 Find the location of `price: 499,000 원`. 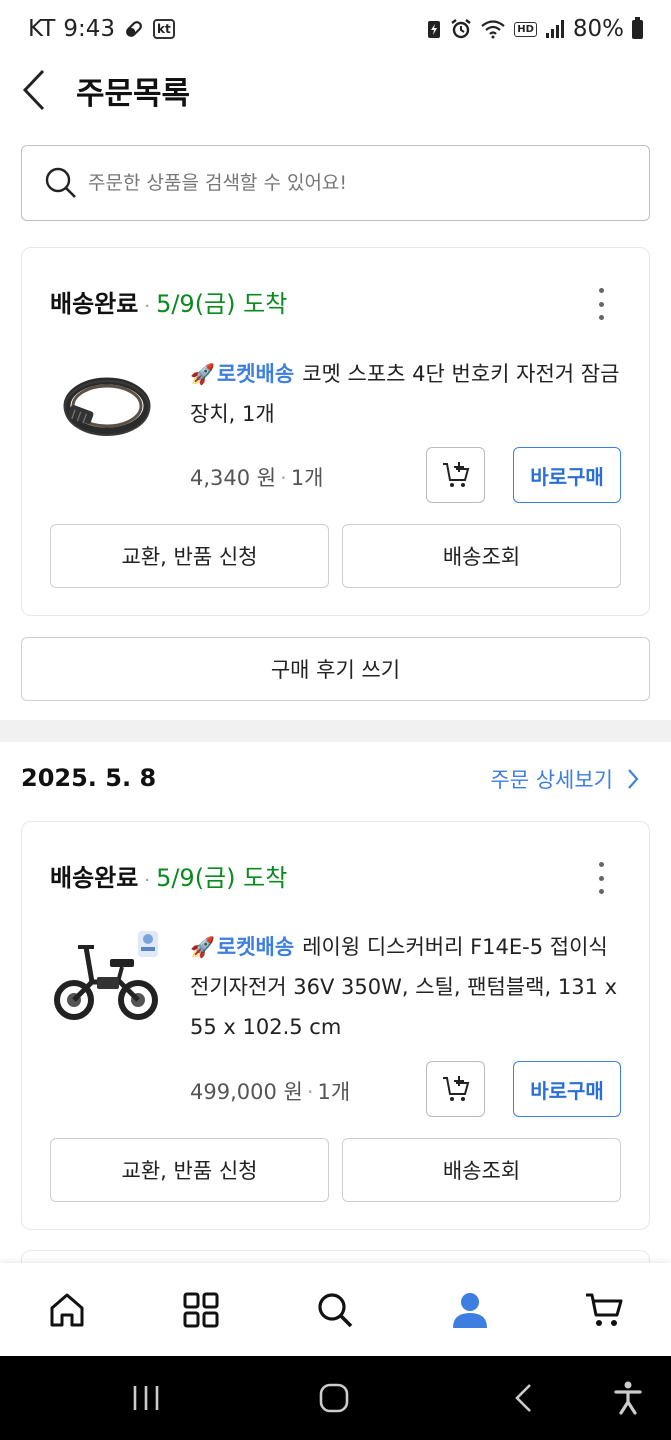

price: 499,000 원 is located at coordinates (246, 1092).